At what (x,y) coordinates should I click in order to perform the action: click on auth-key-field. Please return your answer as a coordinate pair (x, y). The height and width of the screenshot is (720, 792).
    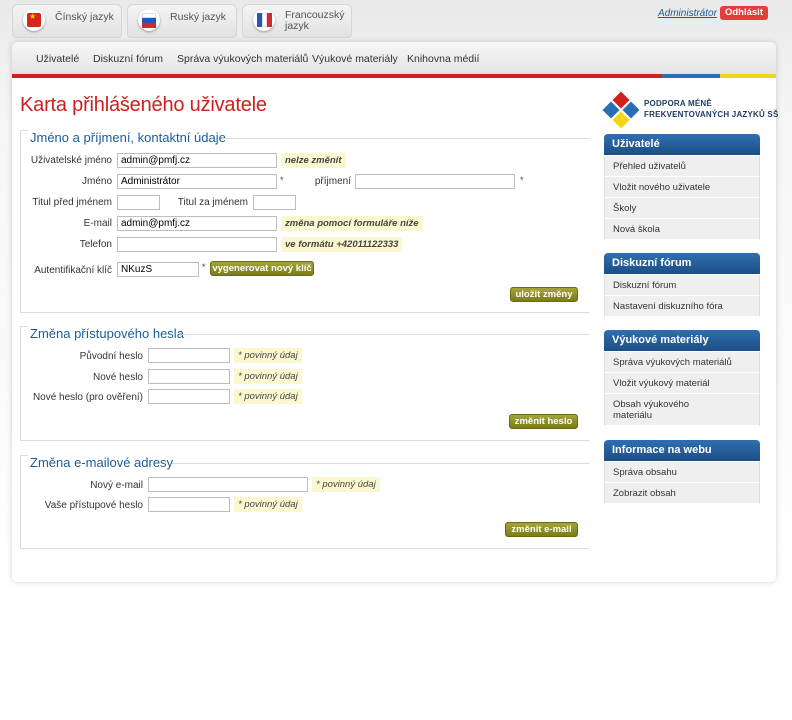
    Looking at the image, I should click on (158, 269).